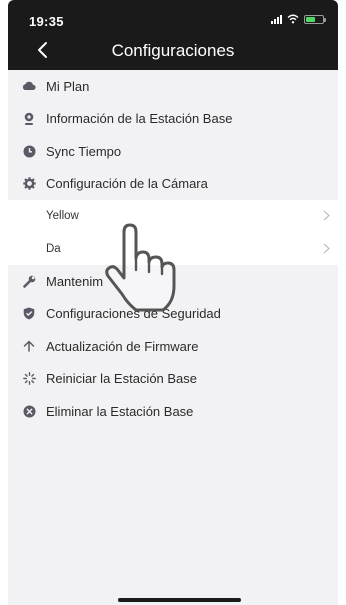 The width and height of the screenshot is (346, 605). I want to click on status-time: 19:35, so click(46, 21).